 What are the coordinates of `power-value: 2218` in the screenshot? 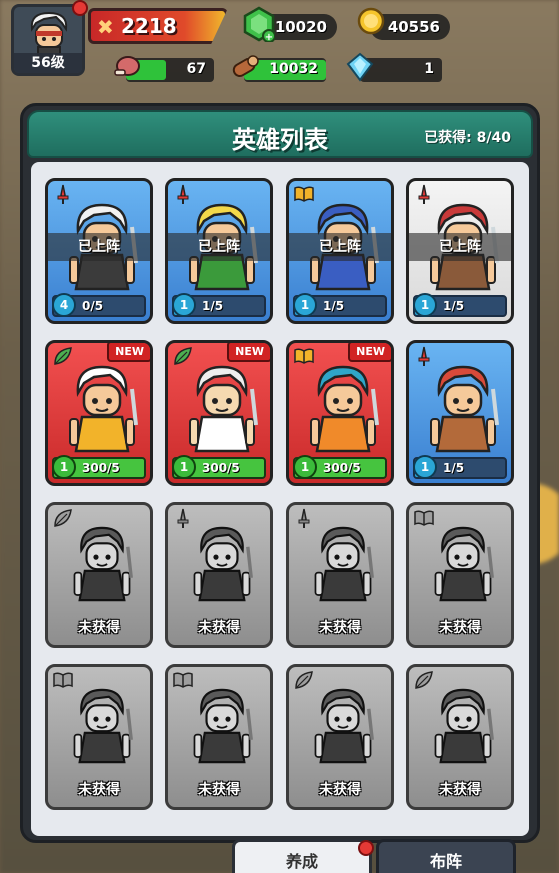 It's located at (149, 26).